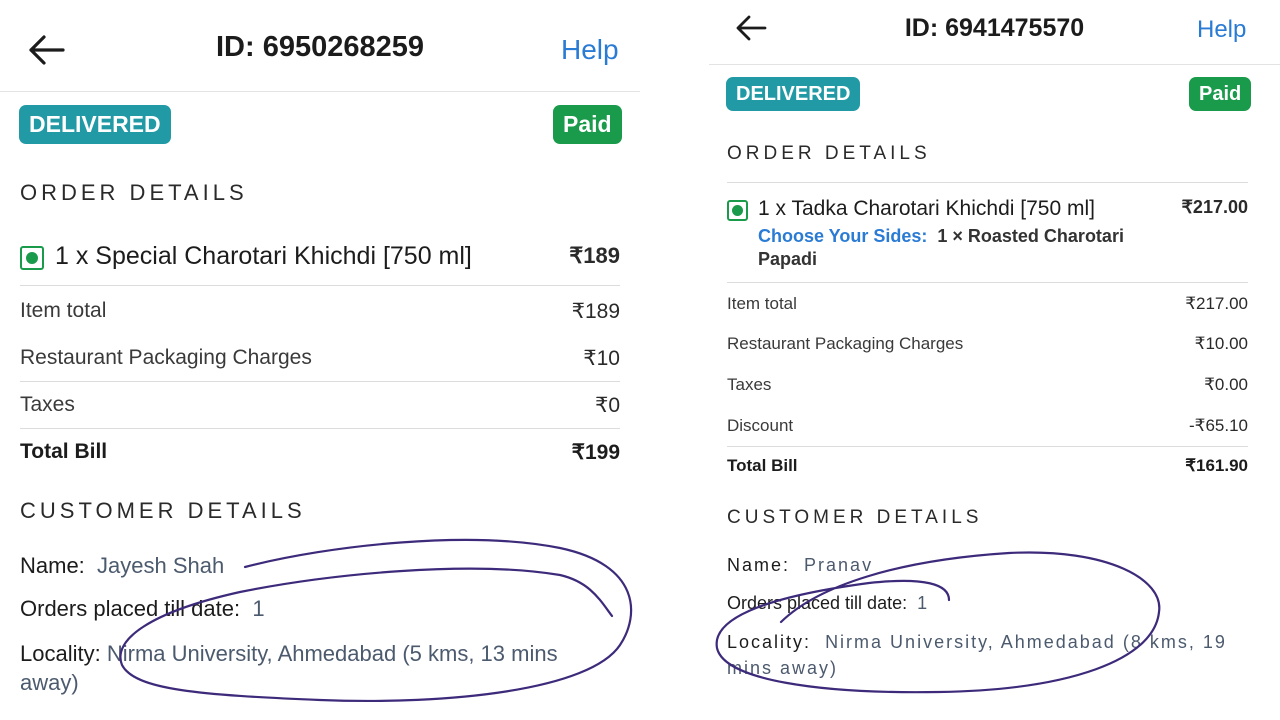 The image size is (1280, 720). Describe the element at coordinates (594, 255) in the screenshot. I see `item-price: ₹189` at that location.